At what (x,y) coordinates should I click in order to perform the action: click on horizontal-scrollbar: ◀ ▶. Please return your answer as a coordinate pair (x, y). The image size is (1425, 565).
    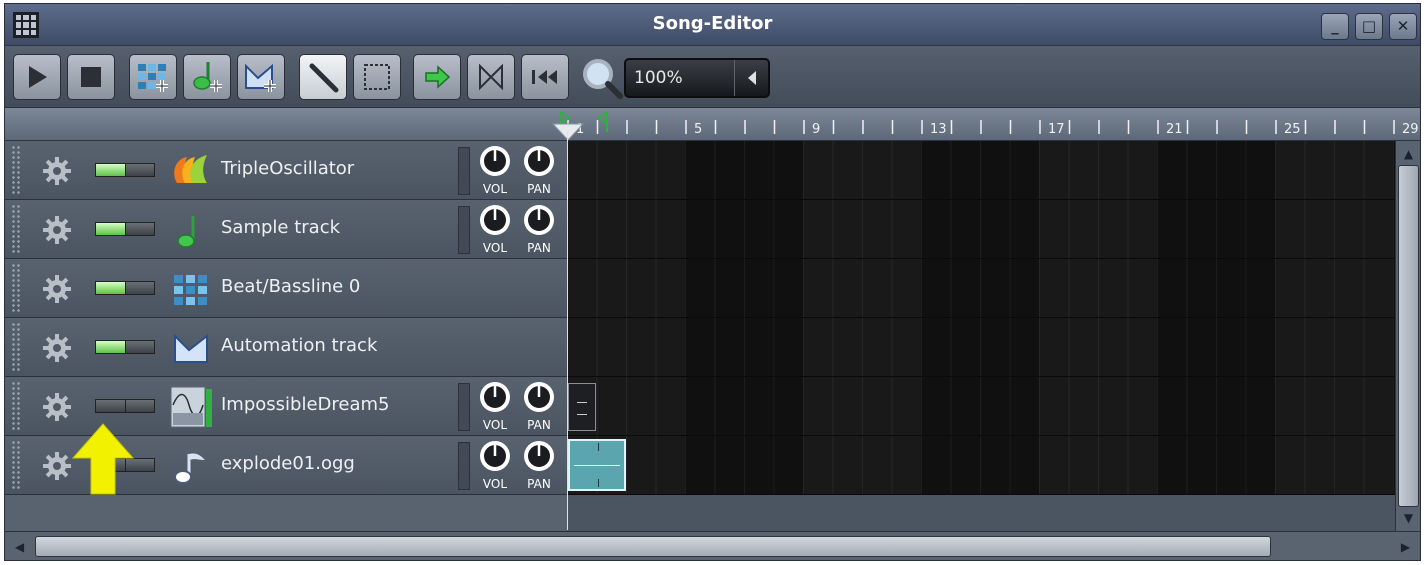
    Looking at the image, I should click on (712, 545).